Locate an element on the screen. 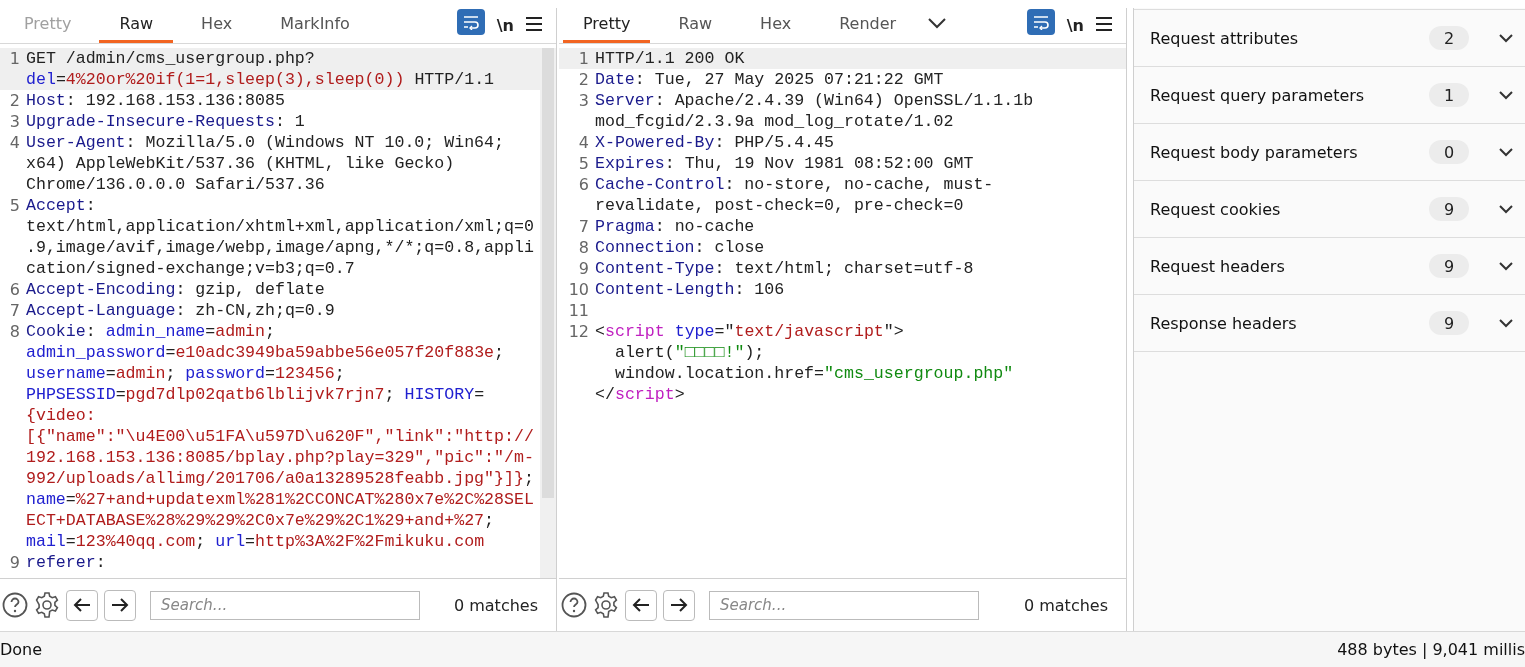 The image size is (1525, 667). section-label: Response headers is located at coordinates (1224, 323).